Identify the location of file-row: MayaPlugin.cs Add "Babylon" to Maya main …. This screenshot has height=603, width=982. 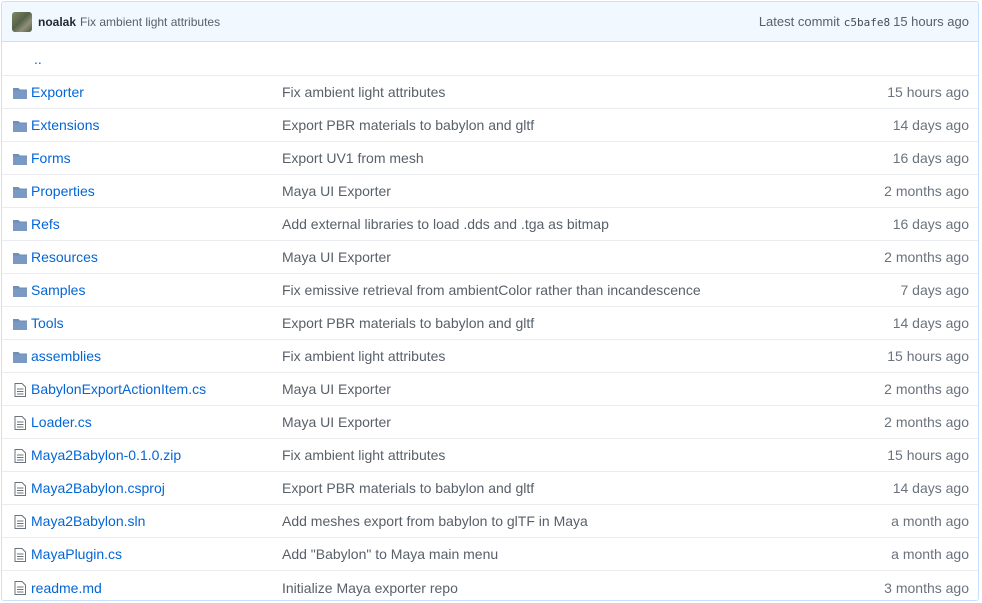
(490, 554).